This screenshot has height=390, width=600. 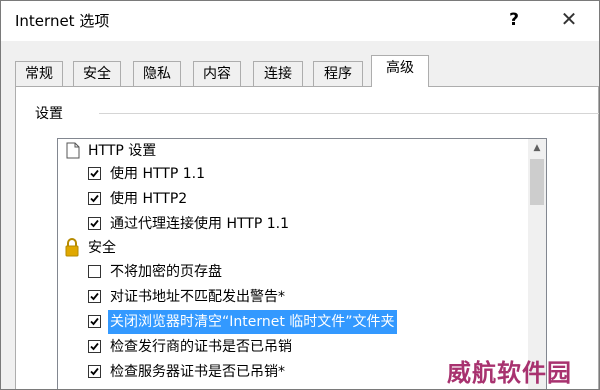 I want to click on checkbox-unchecked, so click(x=94, y=271).